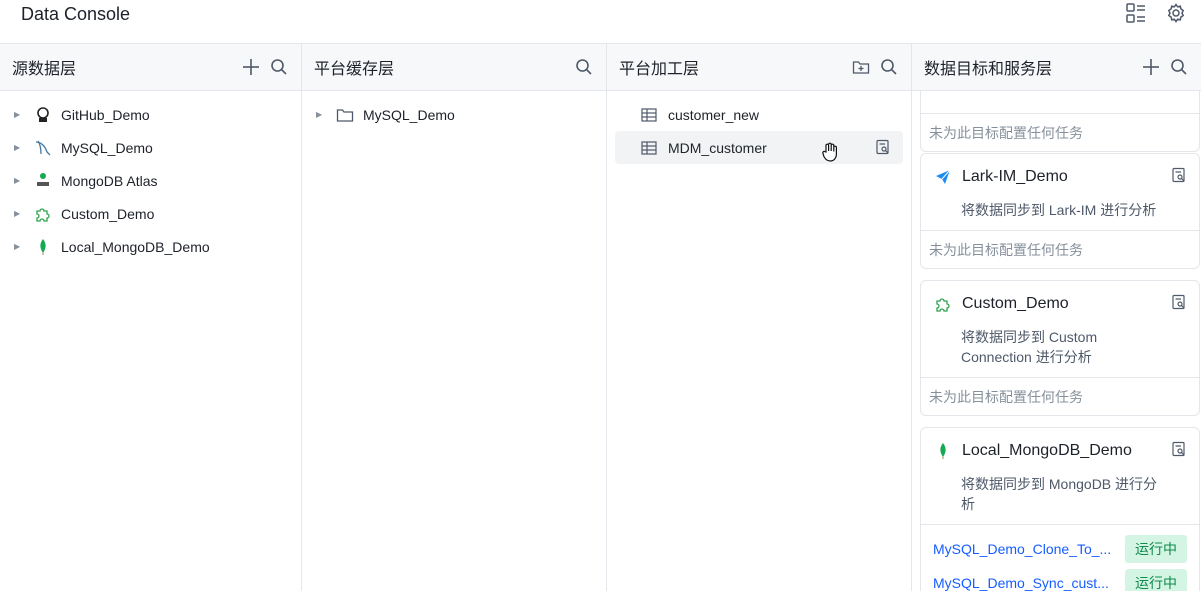 This screenshot has height=591, width=1201. I want to click on source-layer-title: 源数据层, so click(44, 69).